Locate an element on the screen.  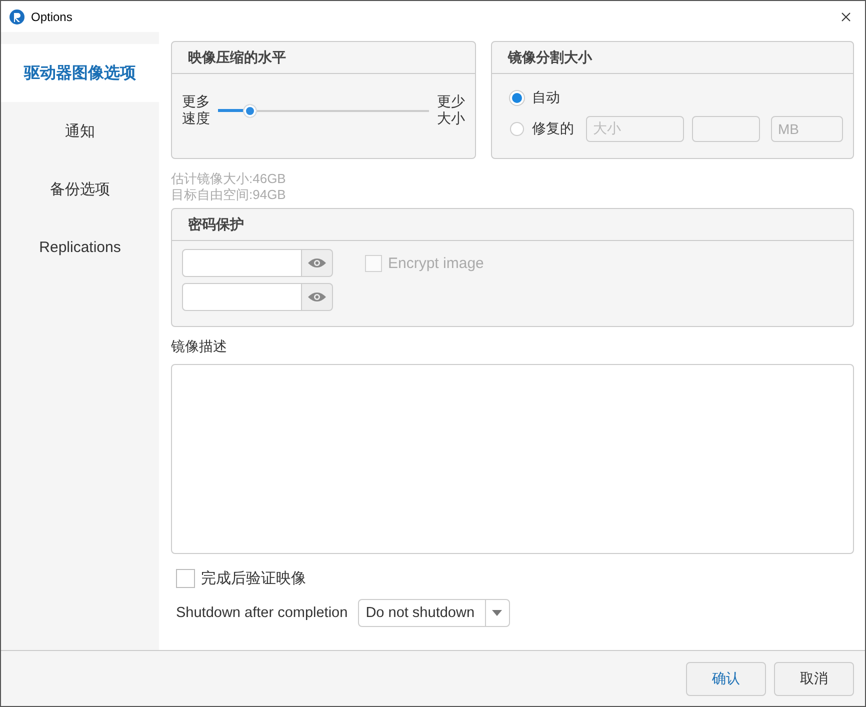
sidebar-item: 通知 is located at coordinates (80, 131).